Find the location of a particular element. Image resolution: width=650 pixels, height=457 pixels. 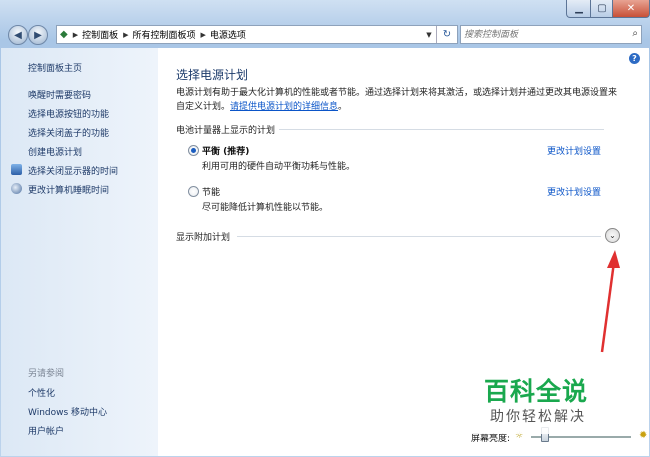

page-title: 选择电源计划 is located at coordinates (212, 75).